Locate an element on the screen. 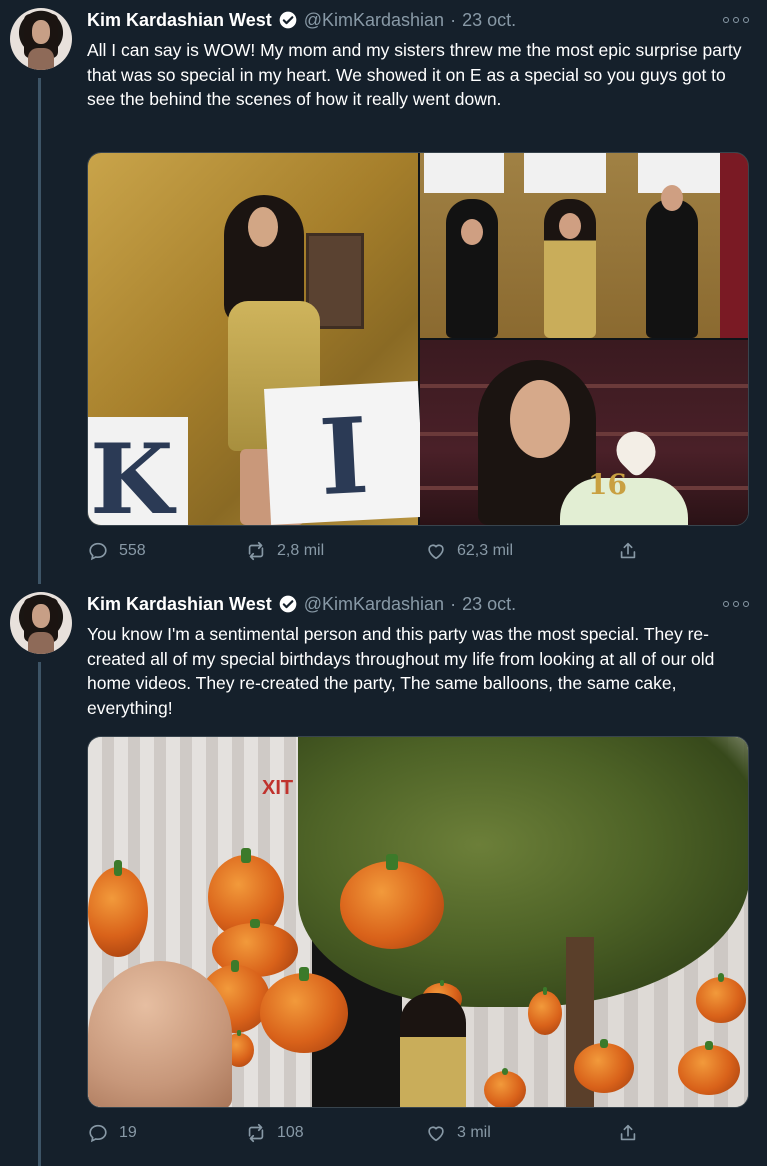 Image resolution: width=767 pixels, height=1166 pixels. sign-letter: K is located at coordinates (132, 474).